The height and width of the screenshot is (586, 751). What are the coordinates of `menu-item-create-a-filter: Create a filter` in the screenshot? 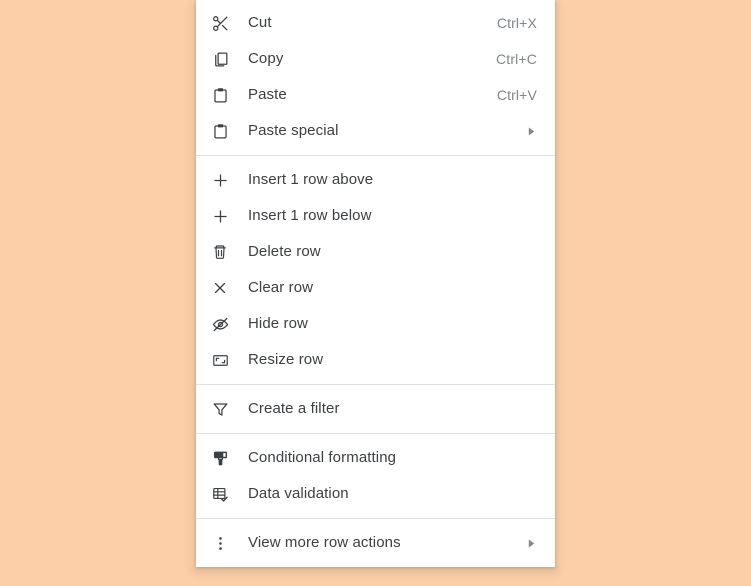 It's located at (375, 409).